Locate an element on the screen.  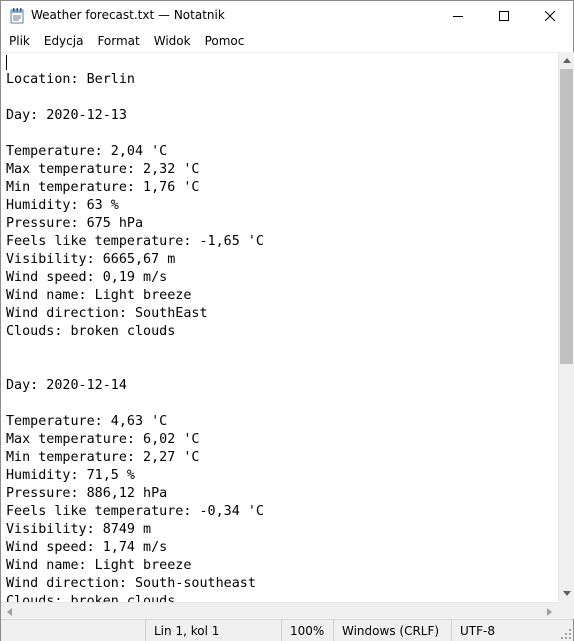
chevron-right-icon is located at coordinates (549, 611).